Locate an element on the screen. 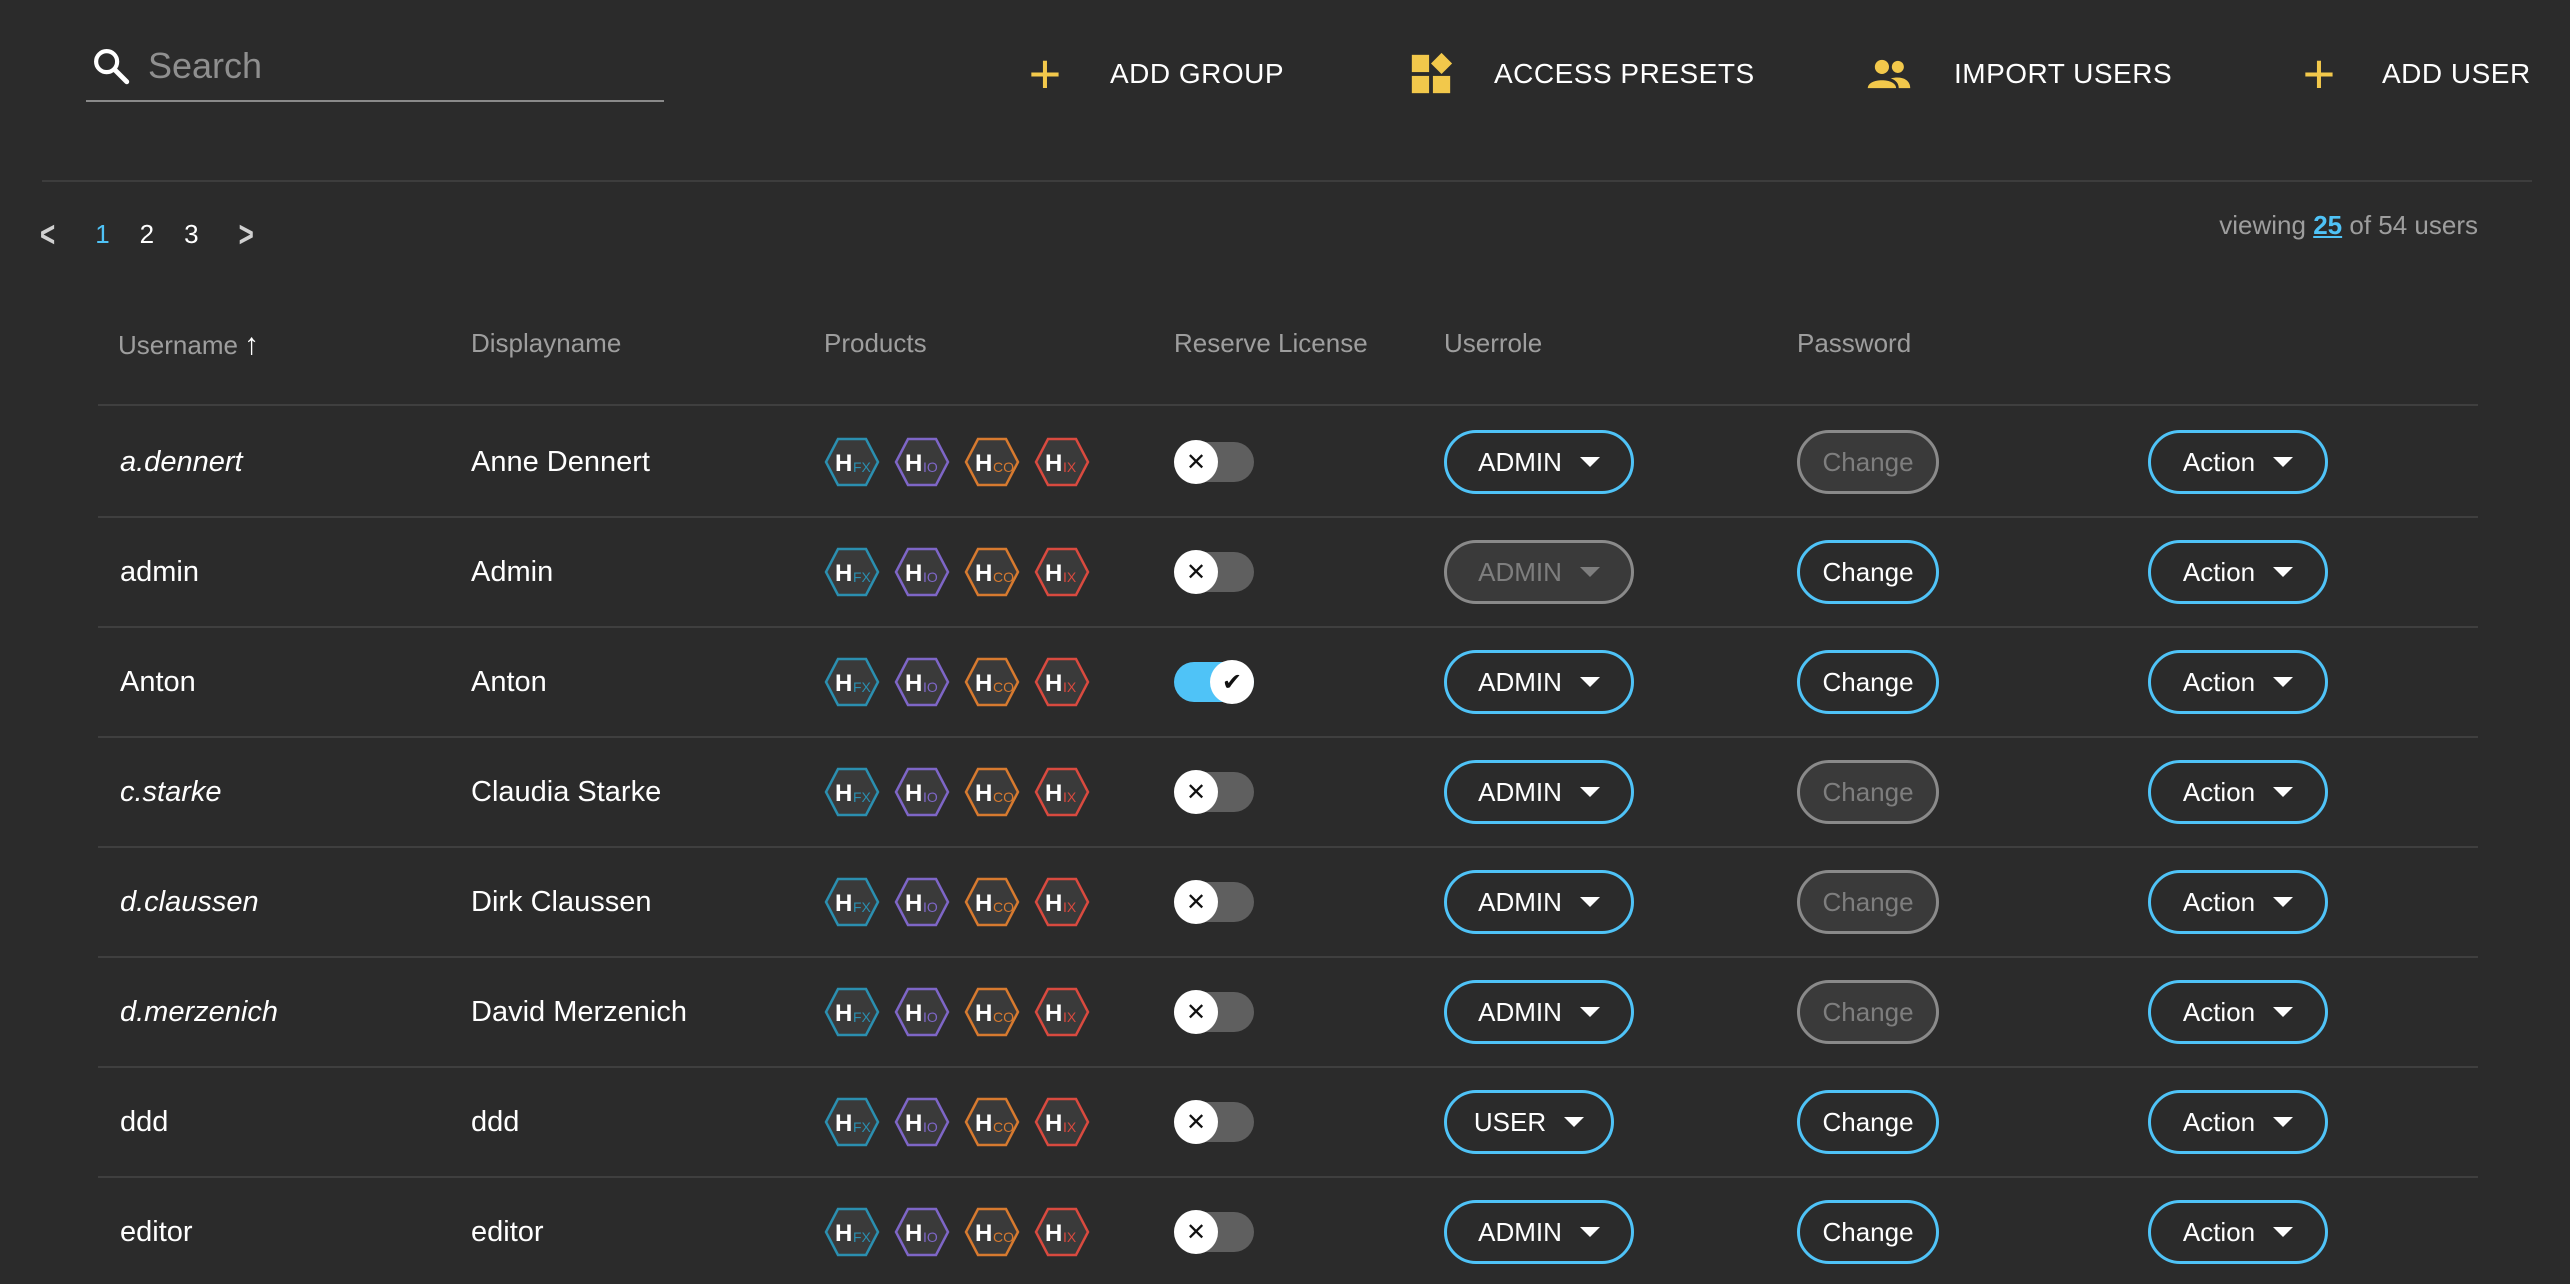 The height and width of the screenshot is (1284, 2570). userrole-dropdown: USER is located at coordinates (1529, 1122).